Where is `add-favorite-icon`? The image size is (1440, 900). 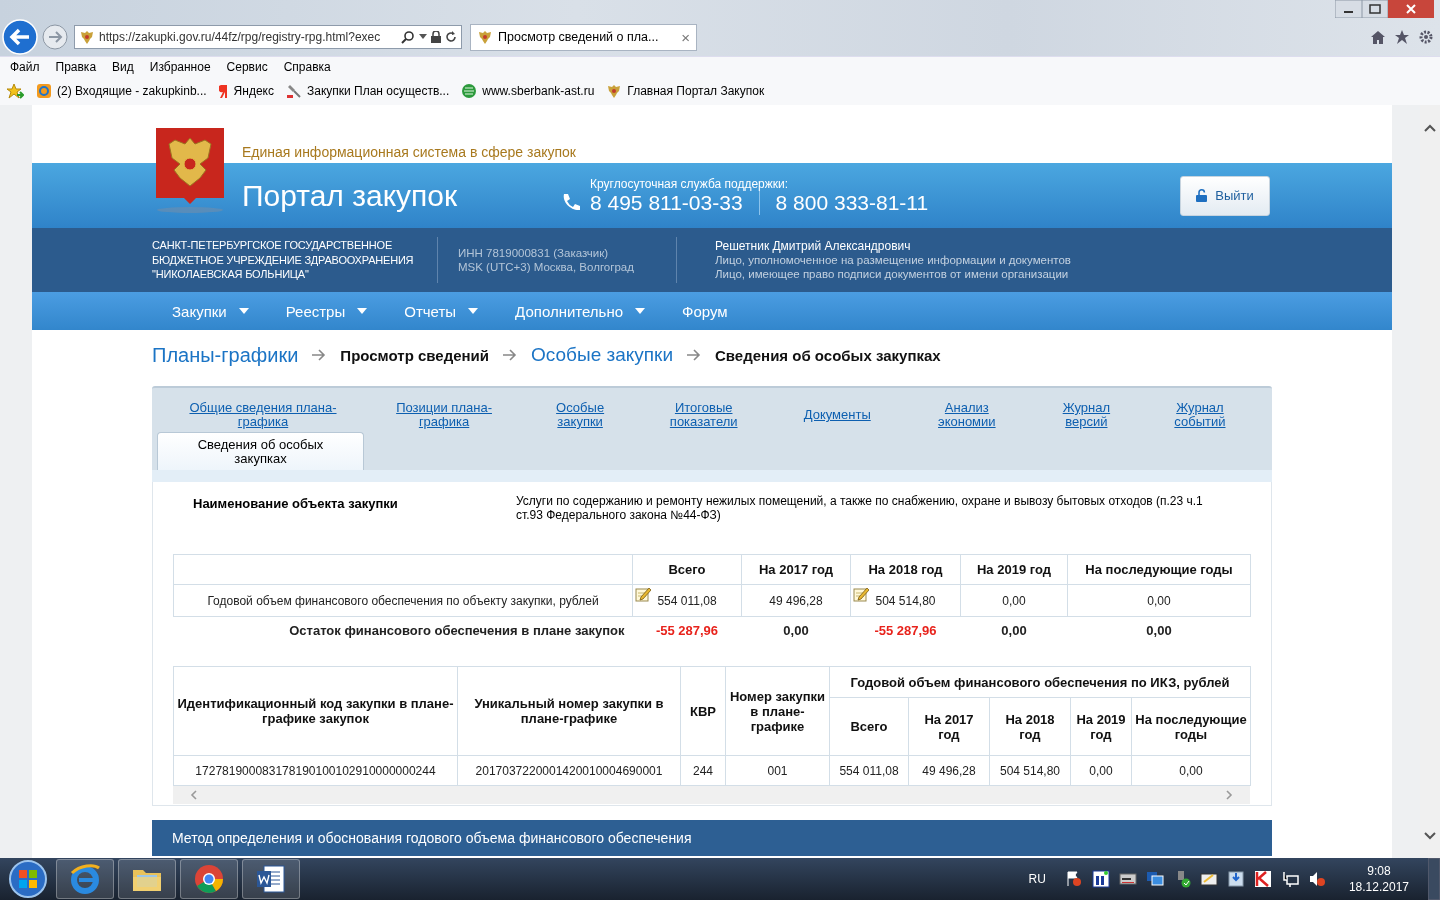 add-favorite-icon is located at coordinates (15, 91).